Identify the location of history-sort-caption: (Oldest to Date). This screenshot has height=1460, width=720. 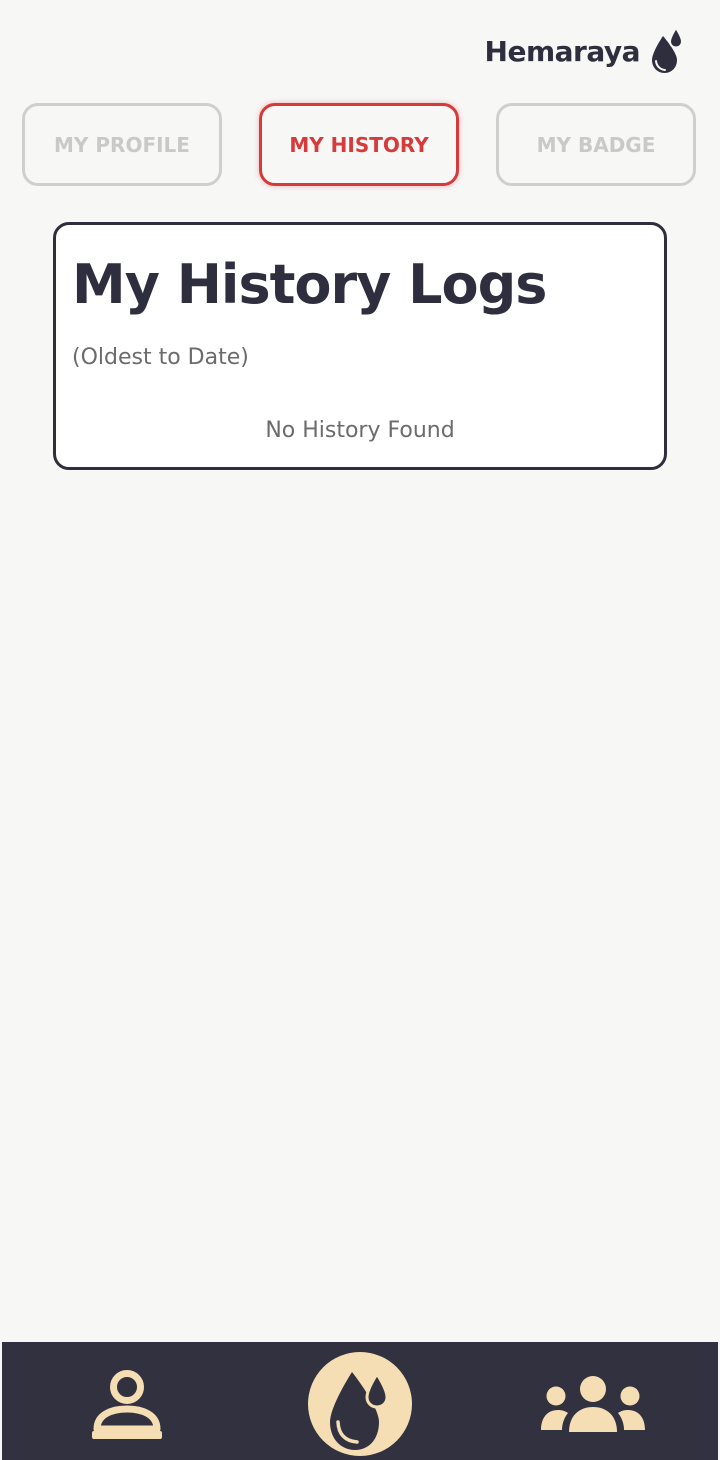
(160, 357).